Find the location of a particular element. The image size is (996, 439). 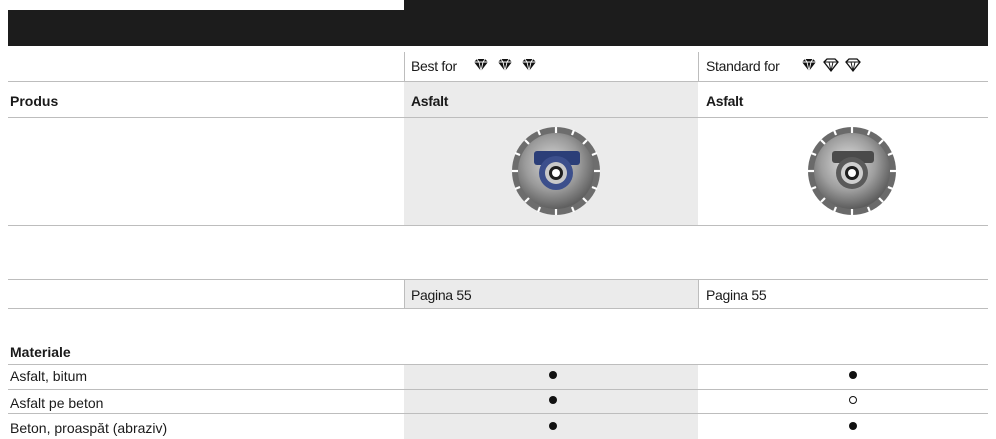

header-bar-notch is located at coordinates (206, 5).